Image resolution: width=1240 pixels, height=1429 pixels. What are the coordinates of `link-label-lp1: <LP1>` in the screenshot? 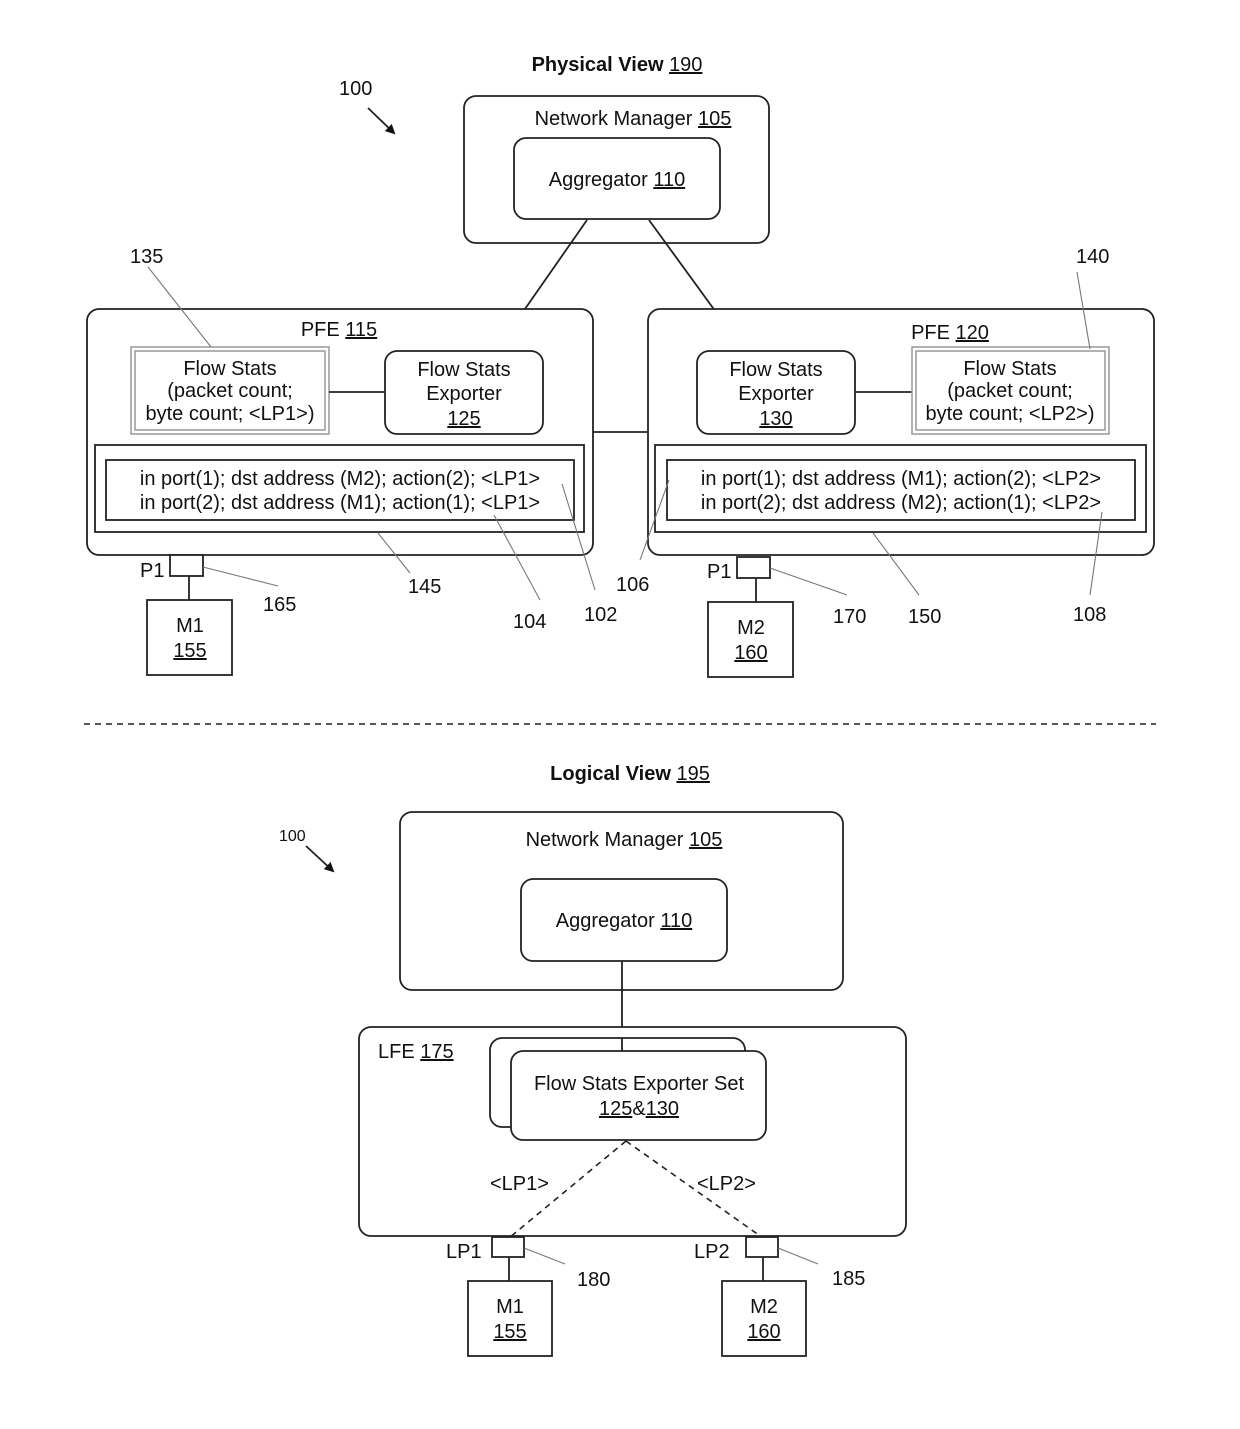 It's located at (519, 1184).